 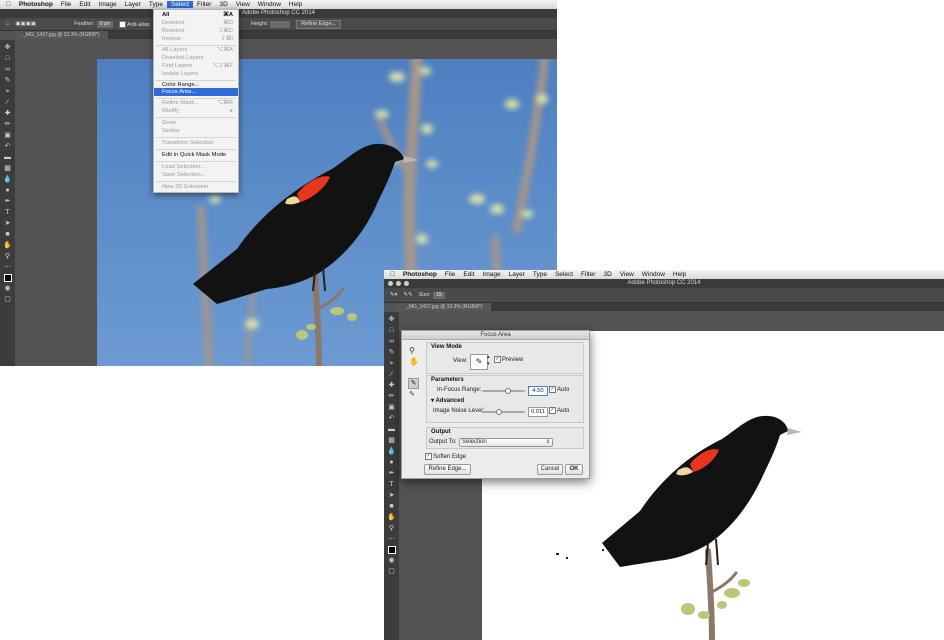 What do you see at coordinates (105, 24) in the screenshot?
I see `feather-field: 0 px` at bounding box center [105, 24].